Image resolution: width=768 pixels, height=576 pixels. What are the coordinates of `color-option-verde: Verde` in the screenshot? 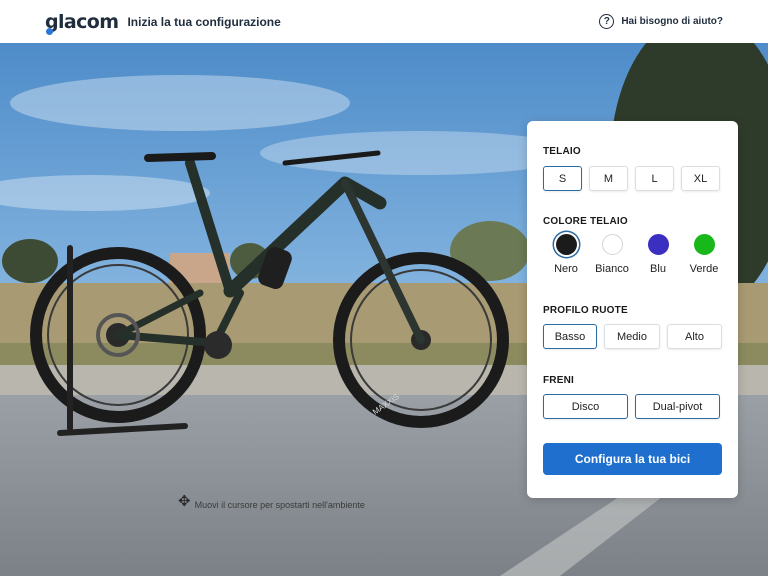 It's located at (704, 254).